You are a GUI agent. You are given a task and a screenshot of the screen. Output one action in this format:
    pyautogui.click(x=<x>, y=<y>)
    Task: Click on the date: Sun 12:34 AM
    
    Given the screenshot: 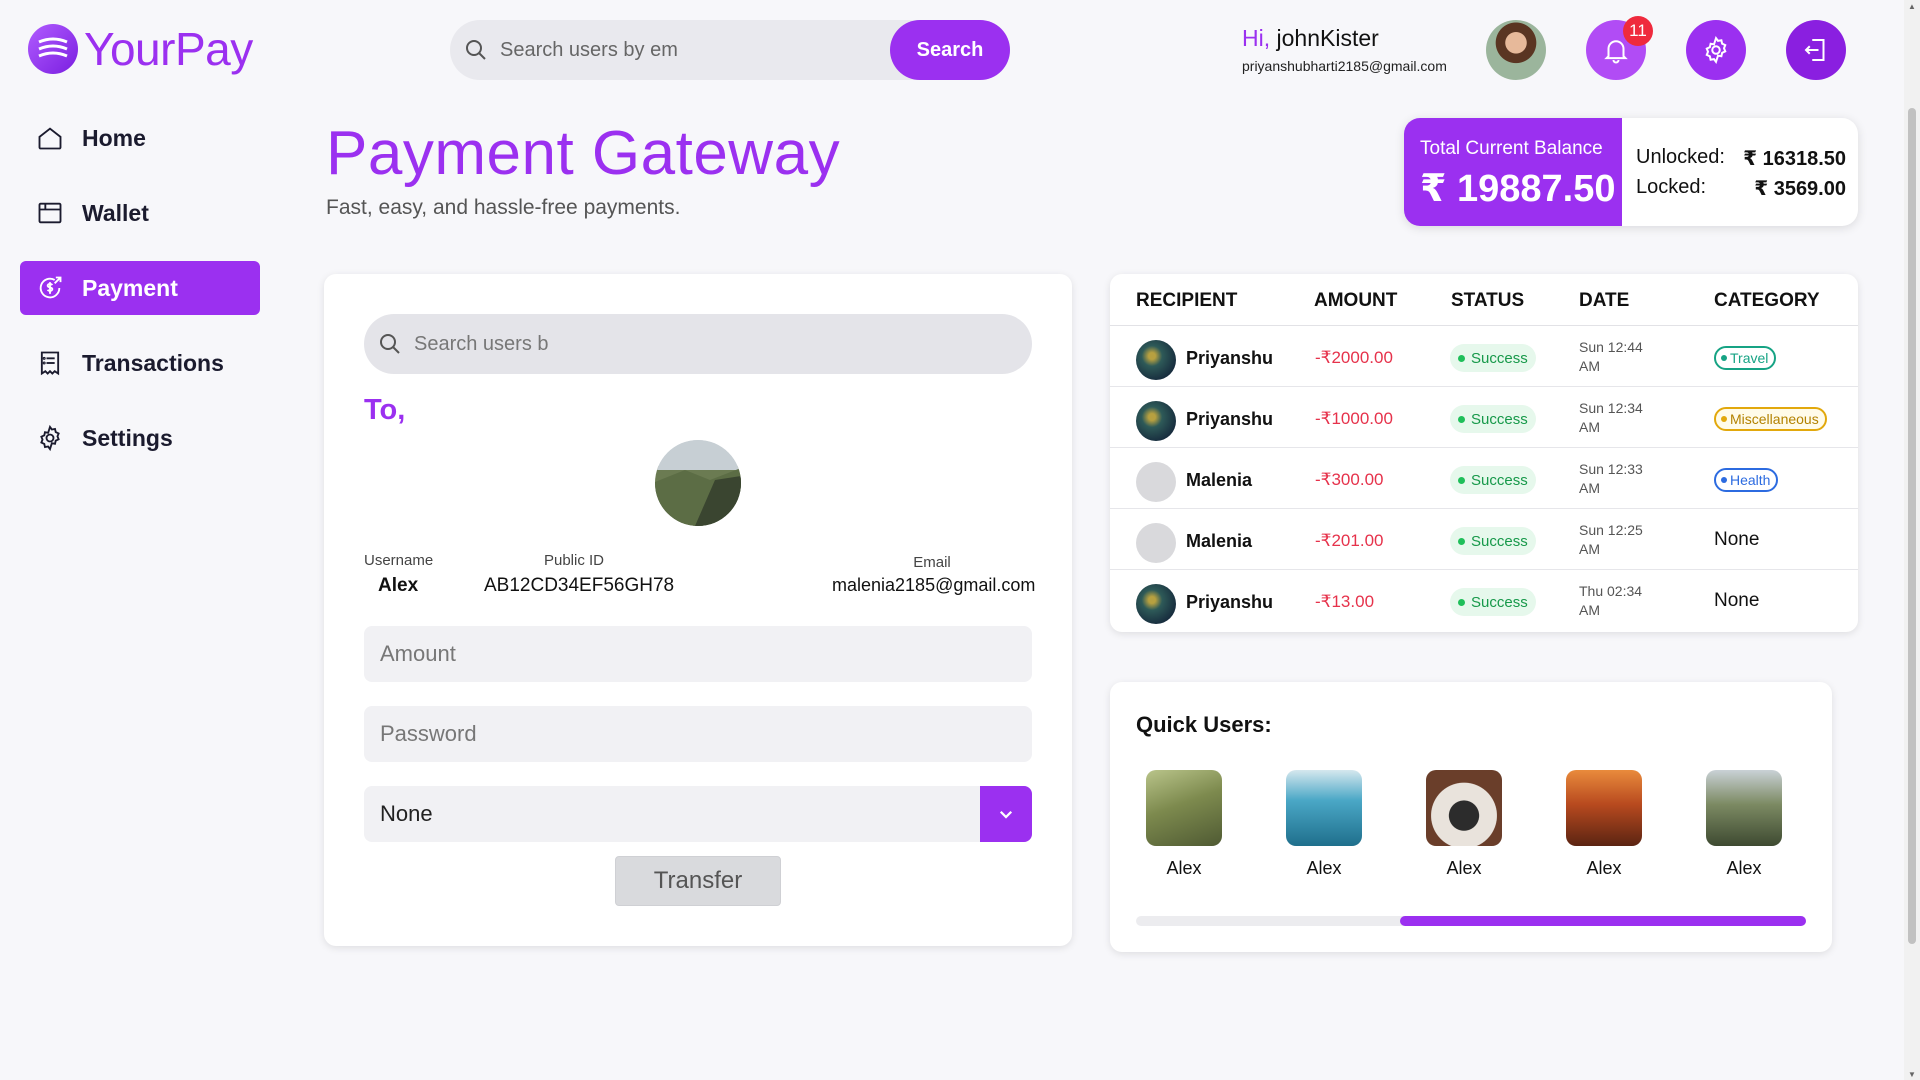 What is the action you would take?
    pyautogui.click(x=1611, y=417)
    